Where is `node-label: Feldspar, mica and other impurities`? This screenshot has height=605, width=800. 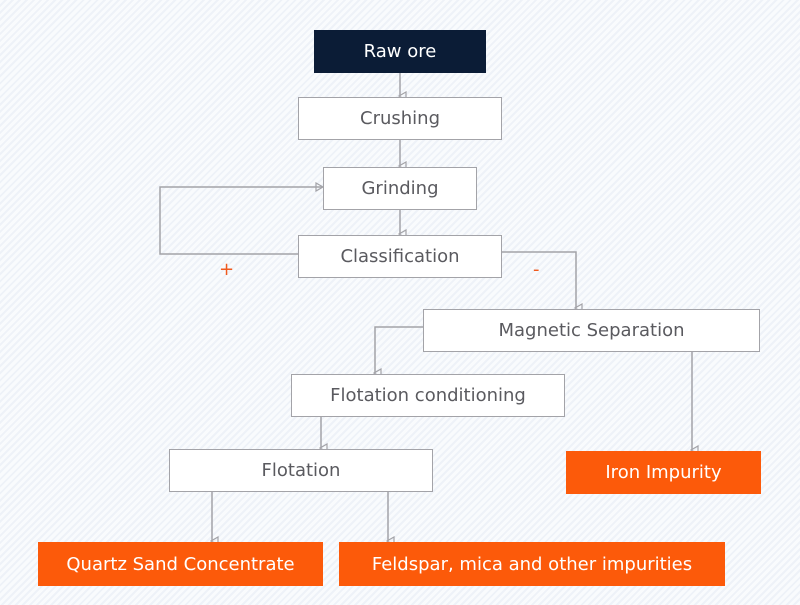 node-label: Feldspar, mica and other impurities is located at coordinates (532, 564).